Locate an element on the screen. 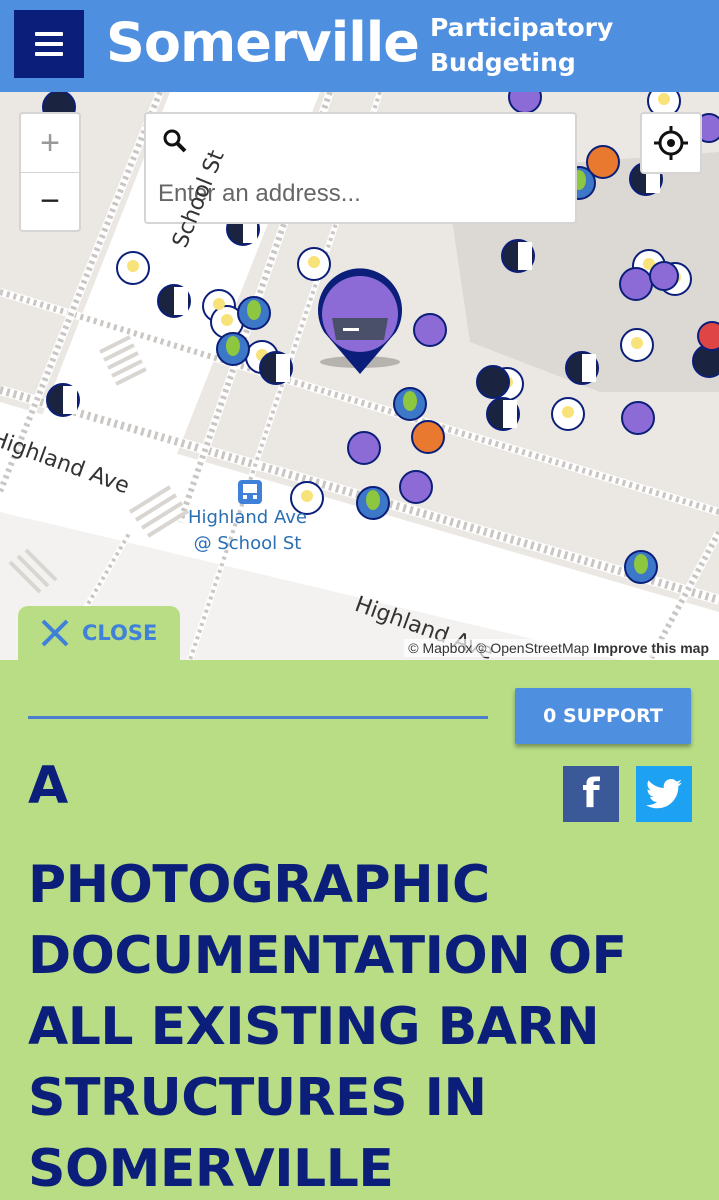 The image size is (719, 1200). facebook-icon: f is located at coordinates (591, 794).